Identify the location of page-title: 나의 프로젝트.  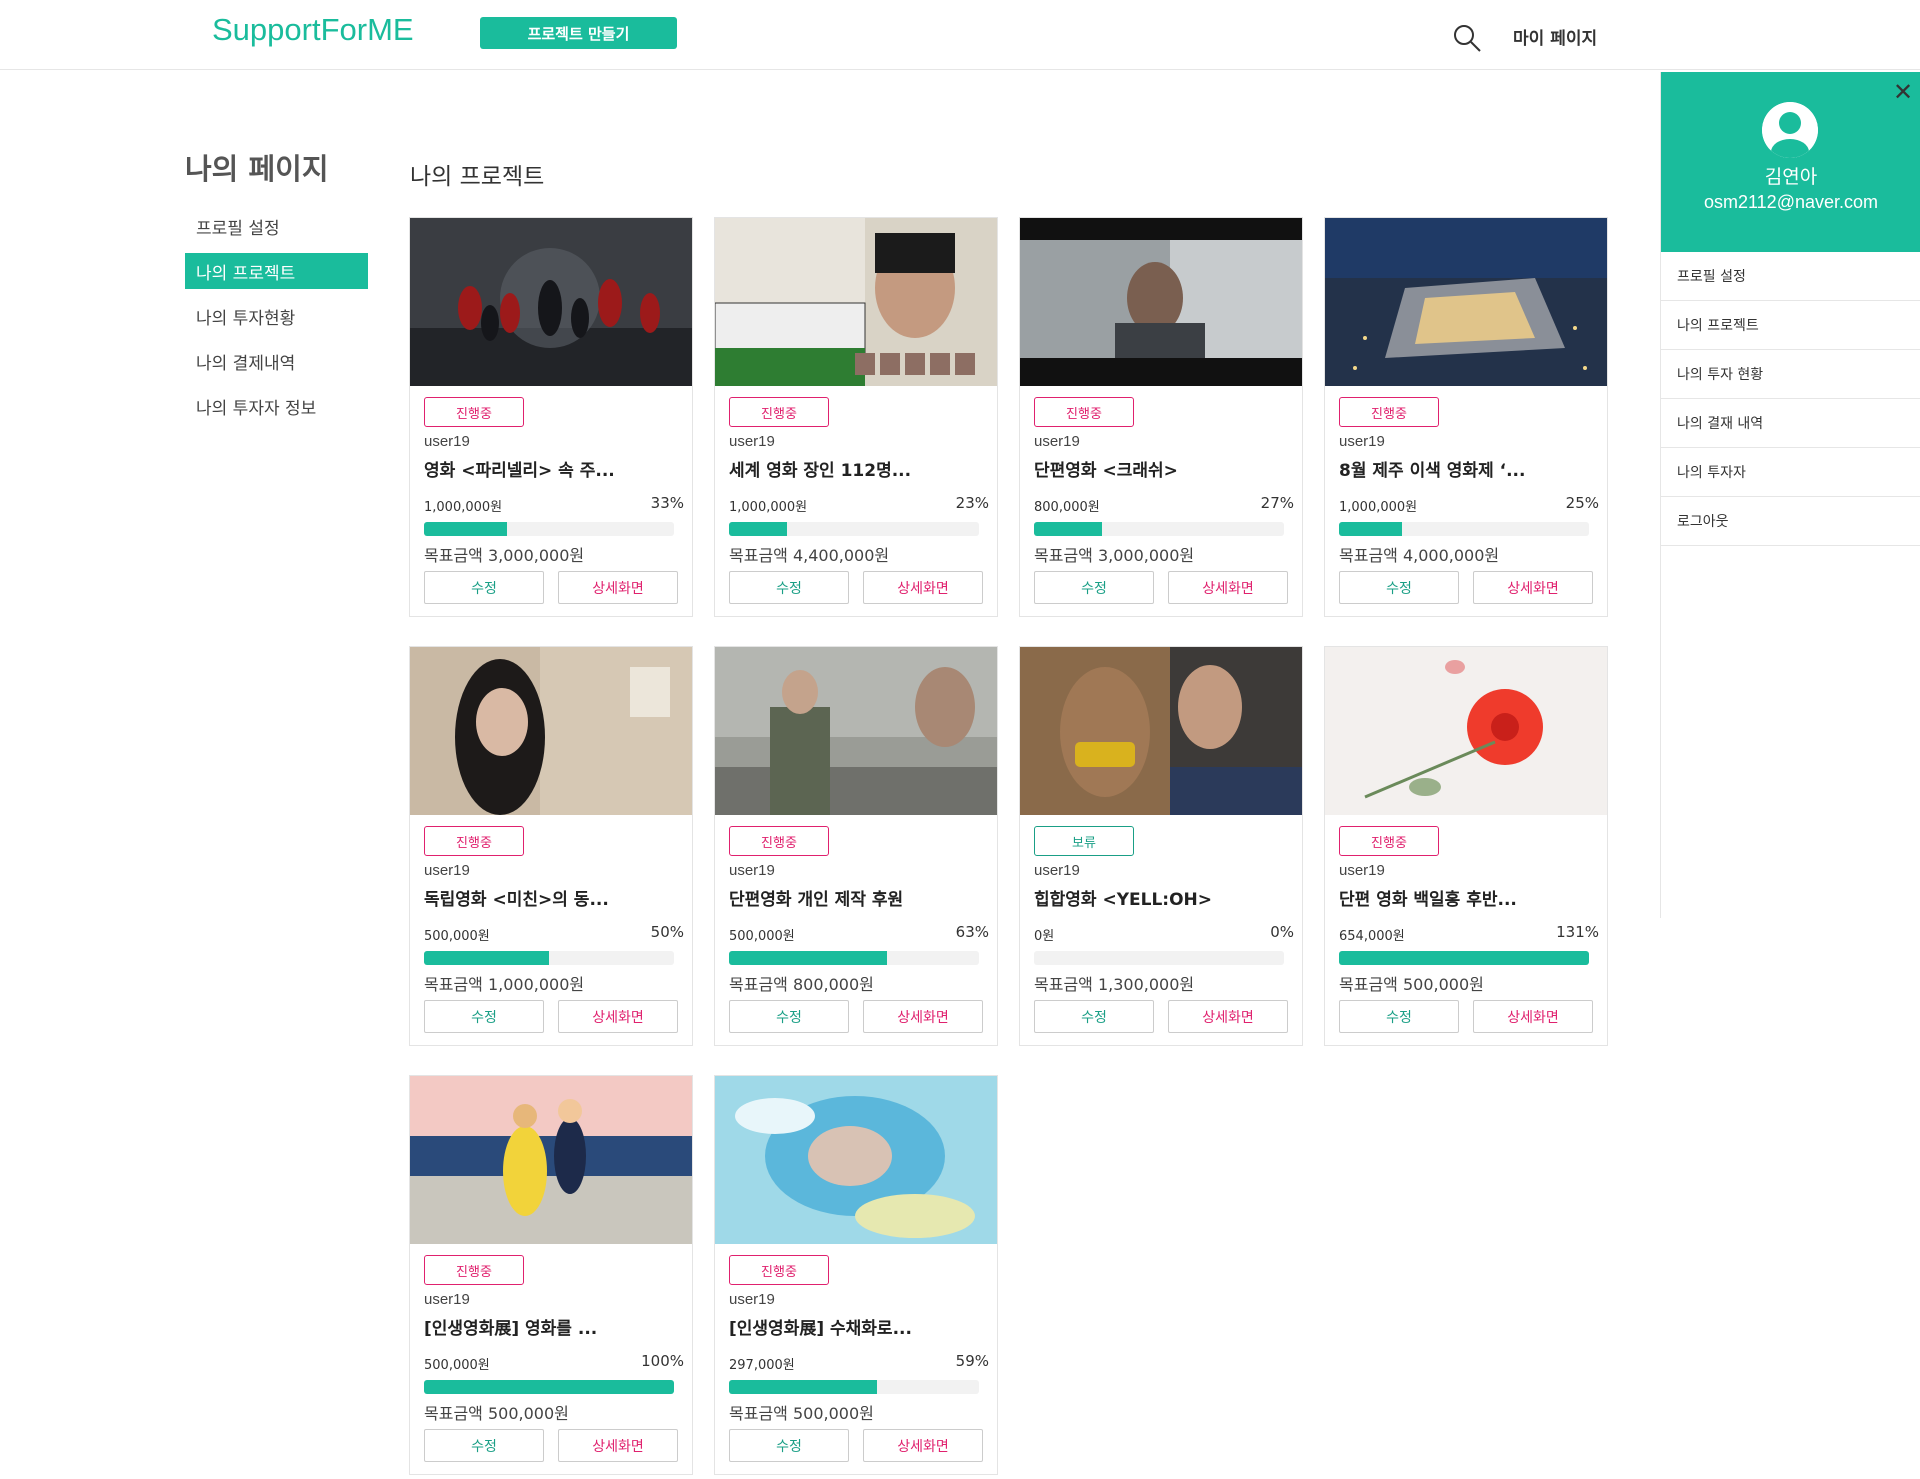
(477, 177).